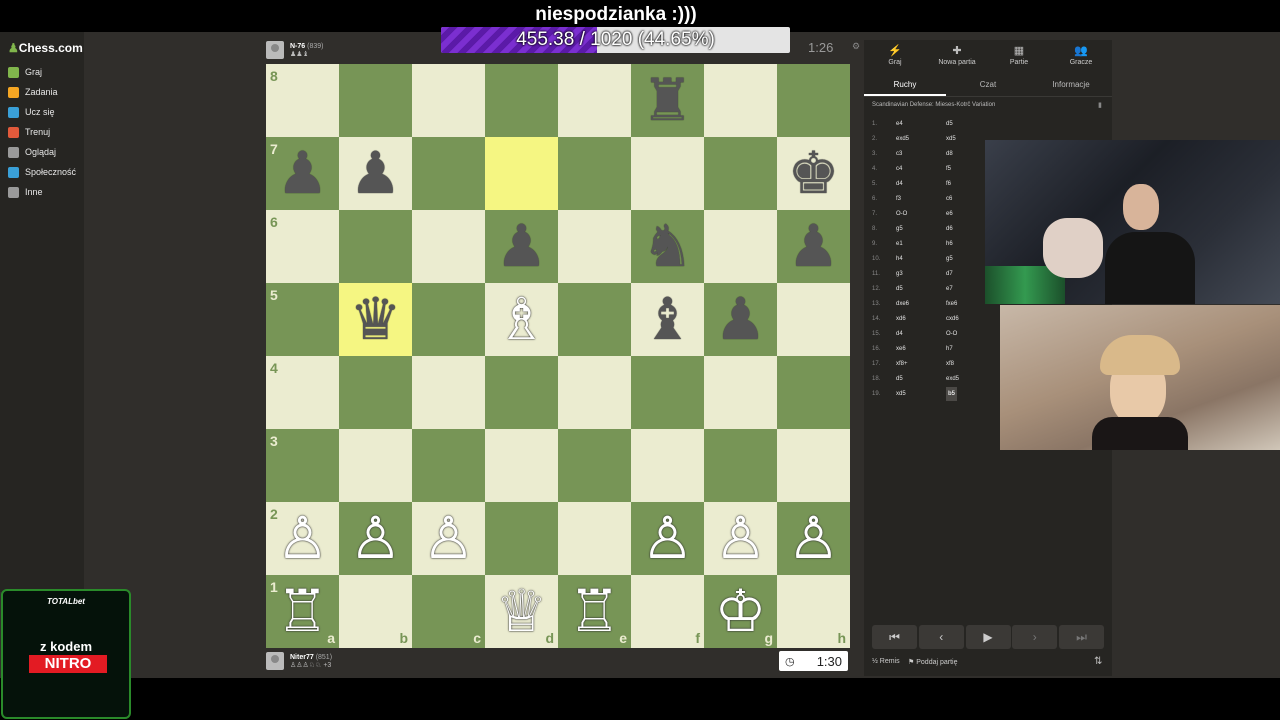  I want to click on black-move: cxd6, so click(952, 319).